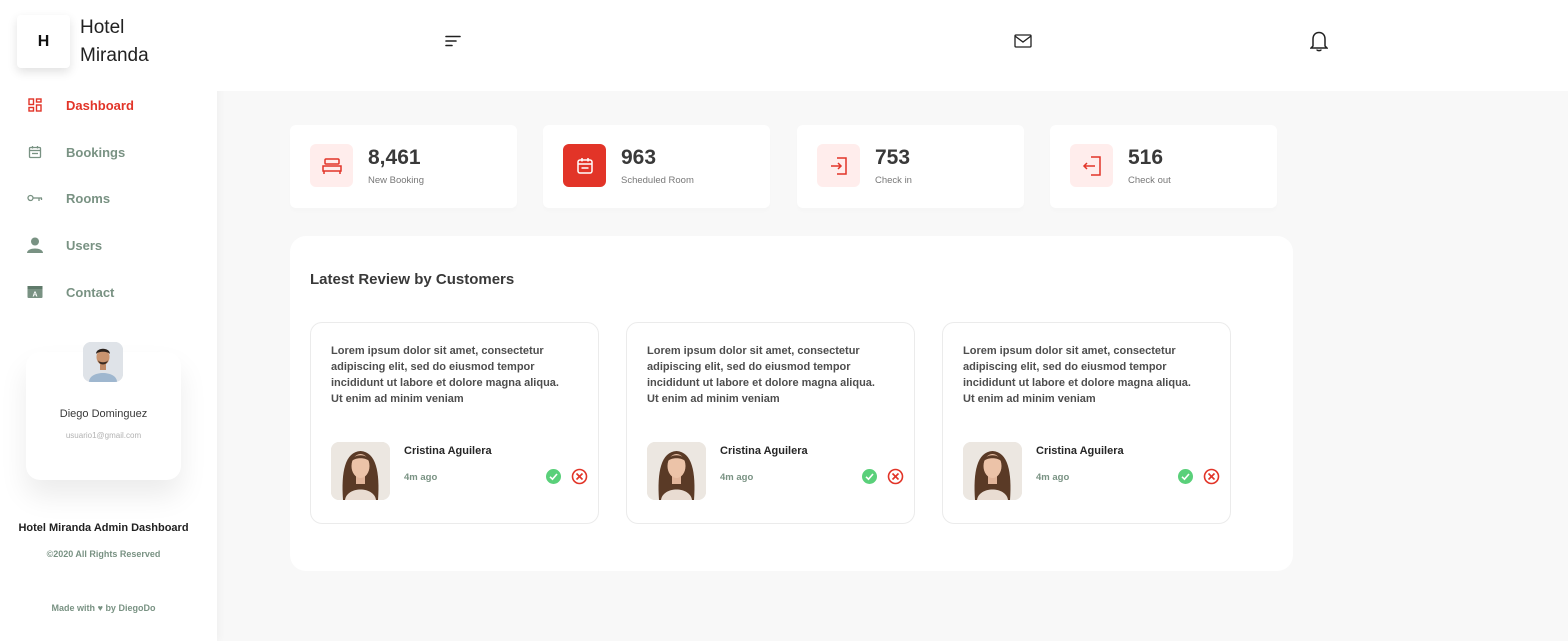 This screenshot has width=1568, height=641. I want to click on sidebar-item-dashboard: Dashboard, so click(80, 105).